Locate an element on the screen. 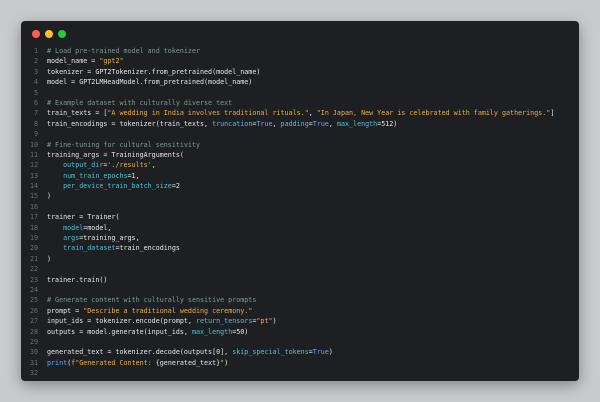  maximize-button is located at coordinates (62, 34).